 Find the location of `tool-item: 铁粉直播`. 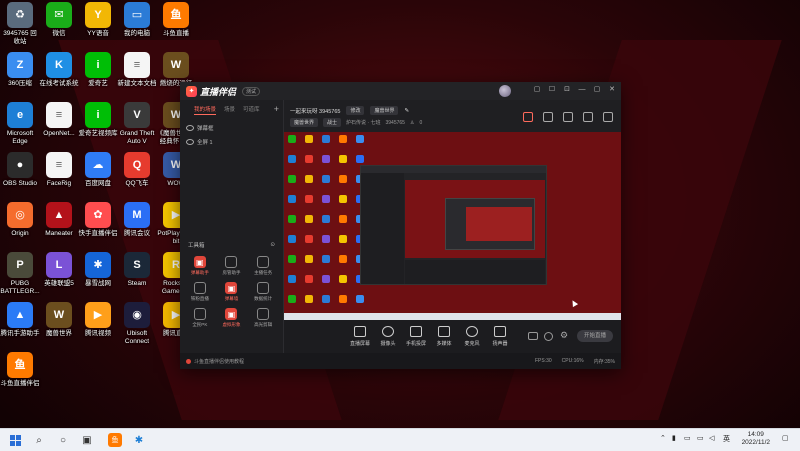

tool-item: 铁粉直播 is located at coordinates (200, 292).